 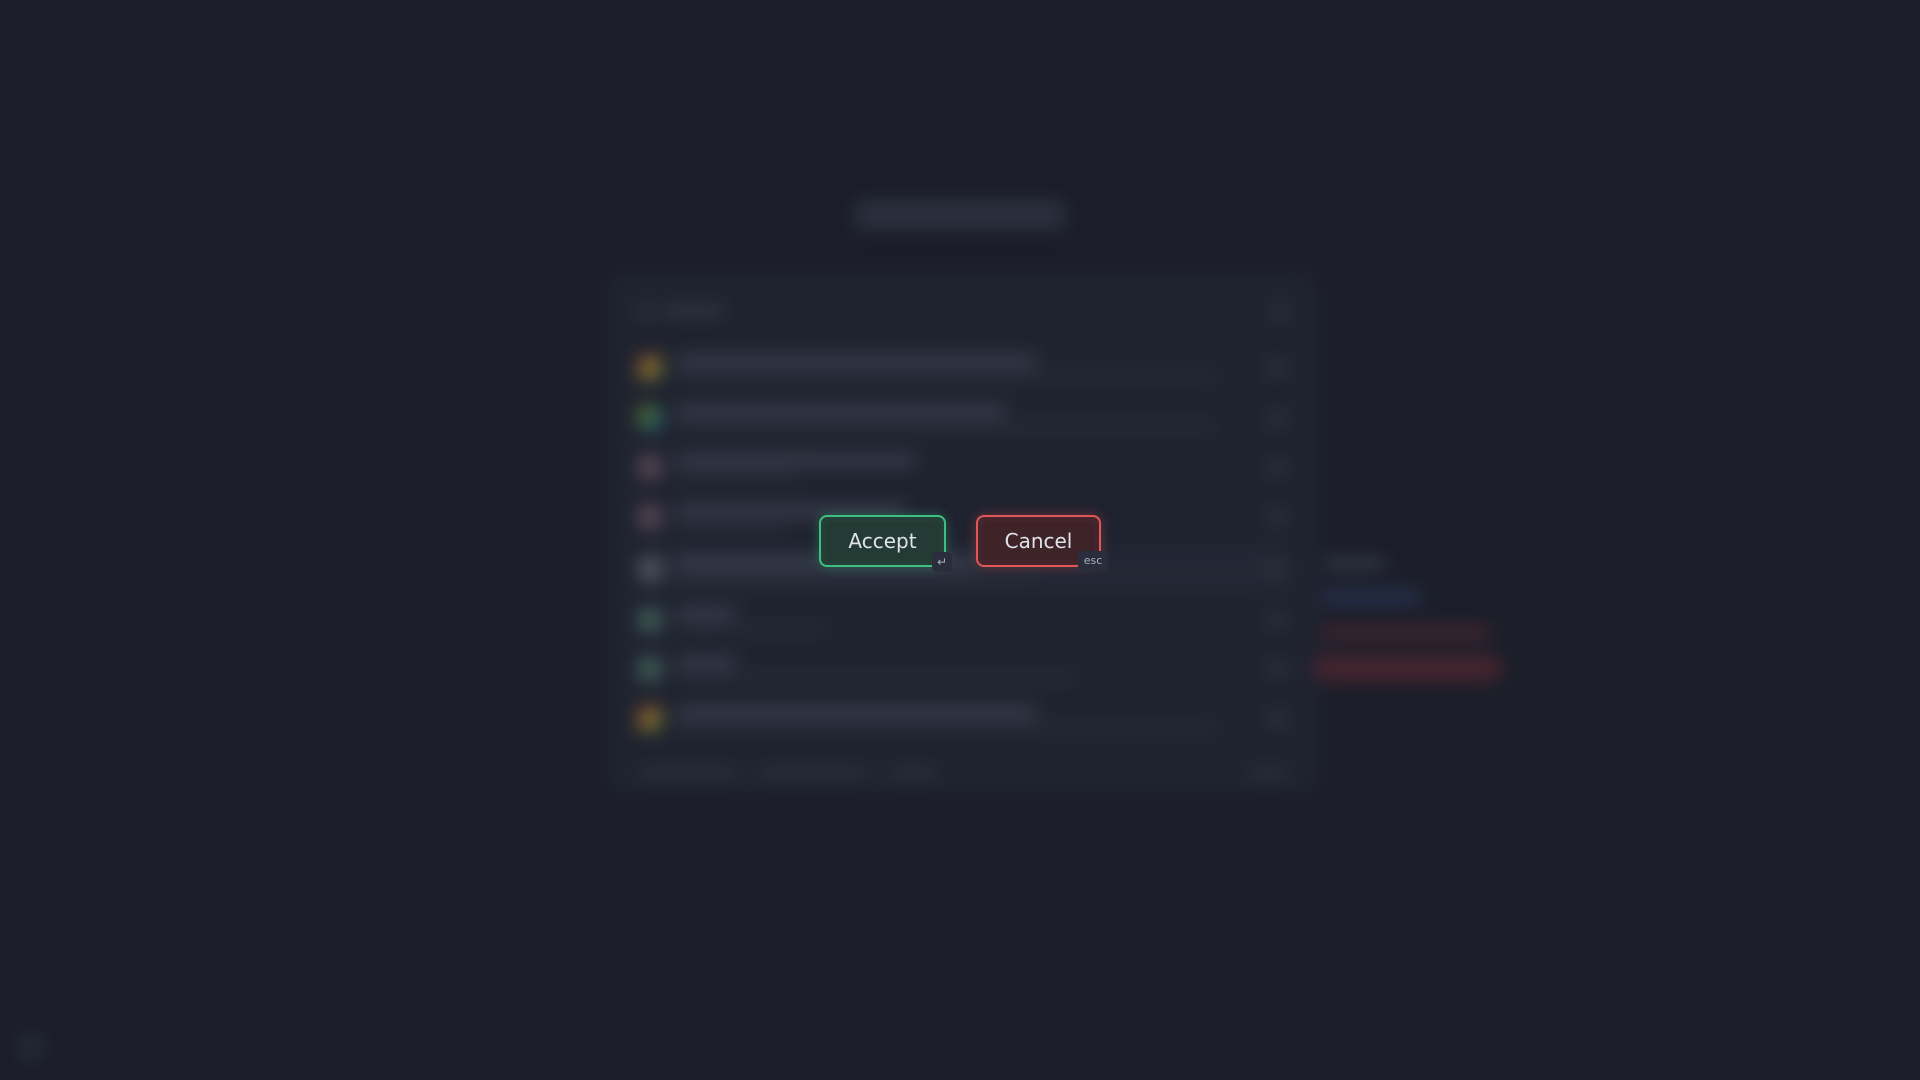 What do you see at coordinates (963, 773) in the screenshot?
I see `blurred-footer` at bounding box center [963, 773].